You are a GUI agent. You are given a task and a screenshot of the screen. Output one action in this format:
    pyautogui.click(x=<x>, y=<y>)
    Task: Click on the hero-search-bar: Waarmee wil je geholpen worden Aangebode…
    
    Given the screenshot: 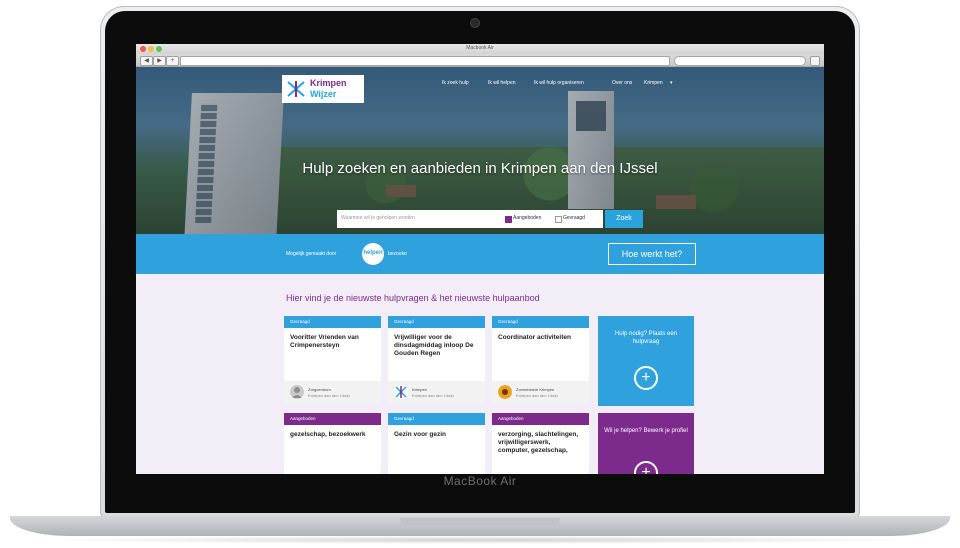 What is the action you would take?
    pyautogui.click(x=470, y=219)
    